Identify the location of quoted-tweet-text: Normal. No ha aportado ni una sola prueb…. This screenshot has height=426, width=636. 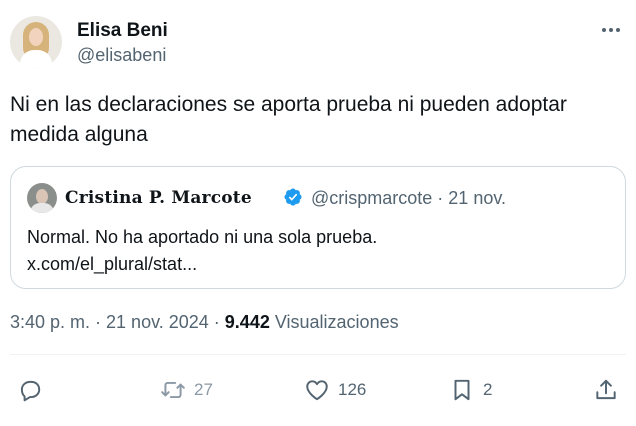
(317, 251).